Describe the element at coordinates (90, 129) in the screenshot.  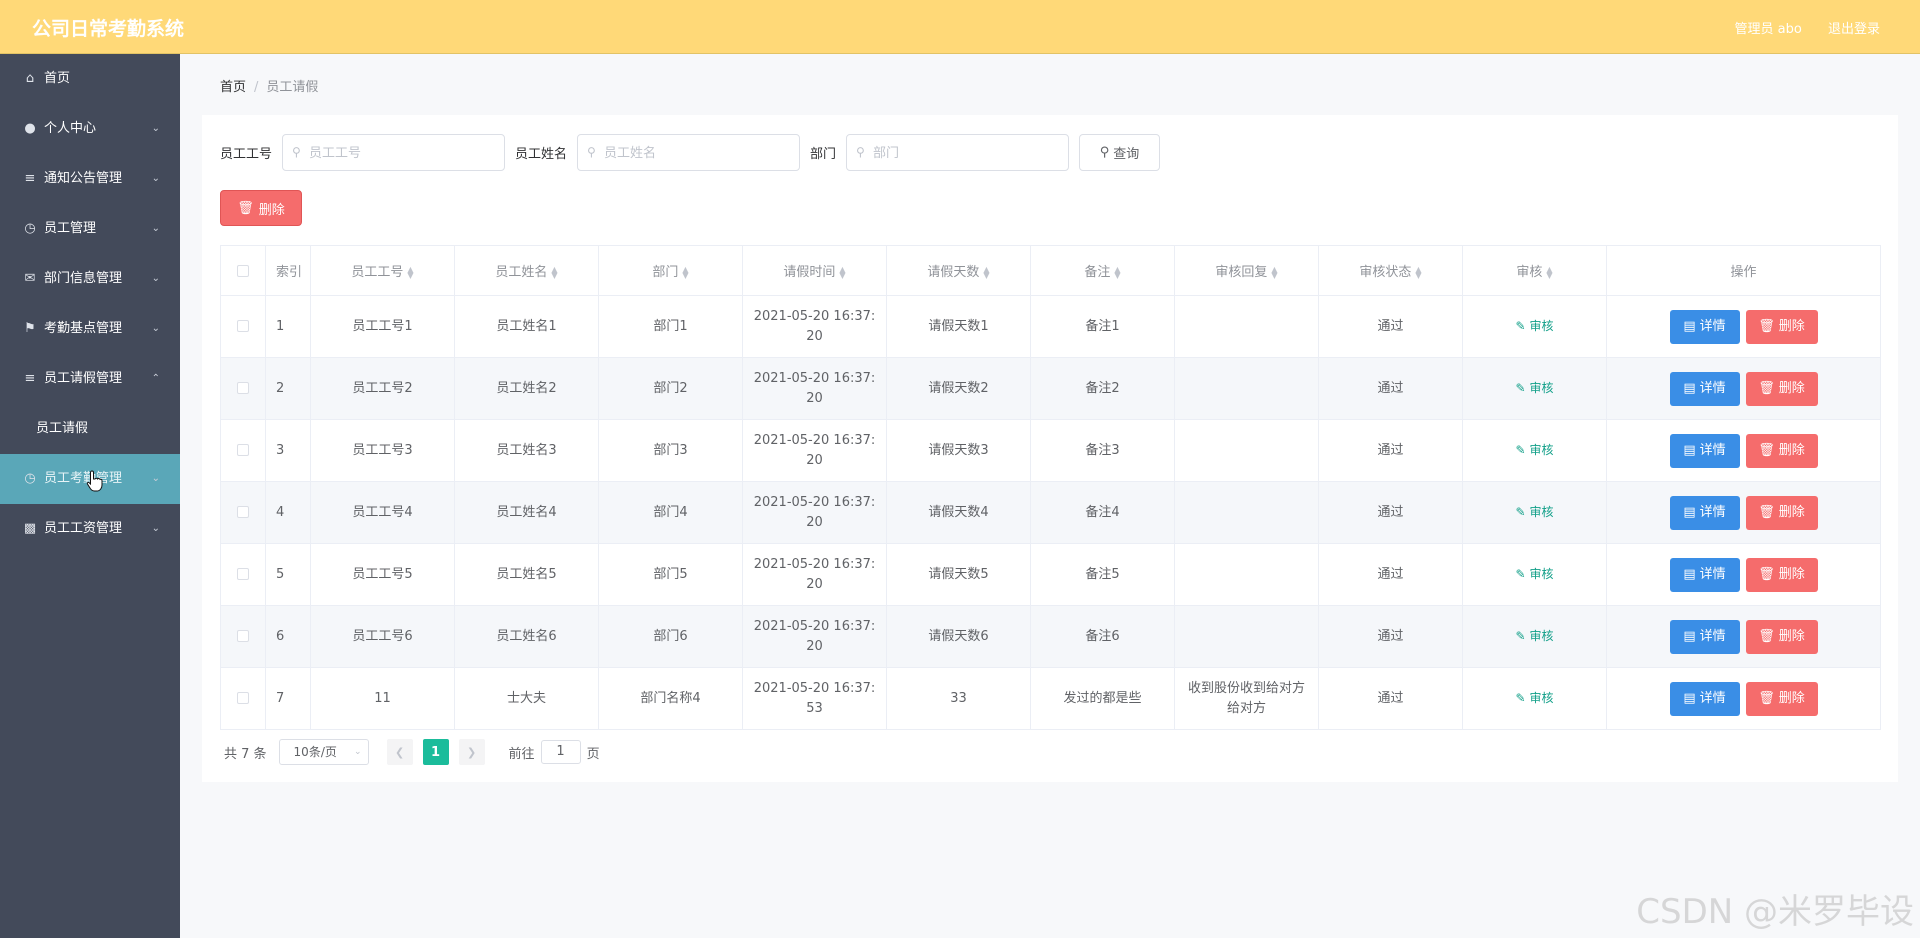
I see `sidebar-item-personal: ● 个人中心 ⌄` at that location.